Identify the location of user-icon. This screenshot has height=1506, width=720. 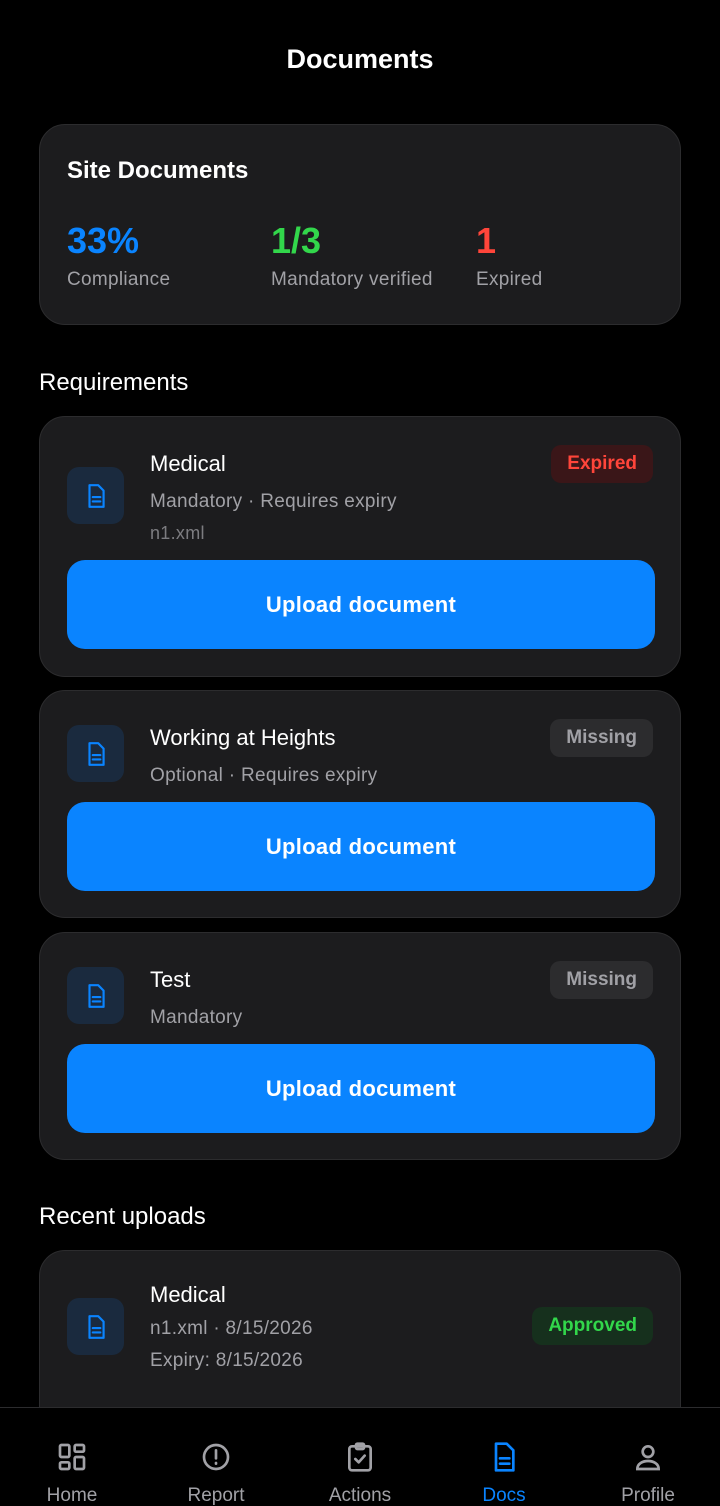
(648, 1458).